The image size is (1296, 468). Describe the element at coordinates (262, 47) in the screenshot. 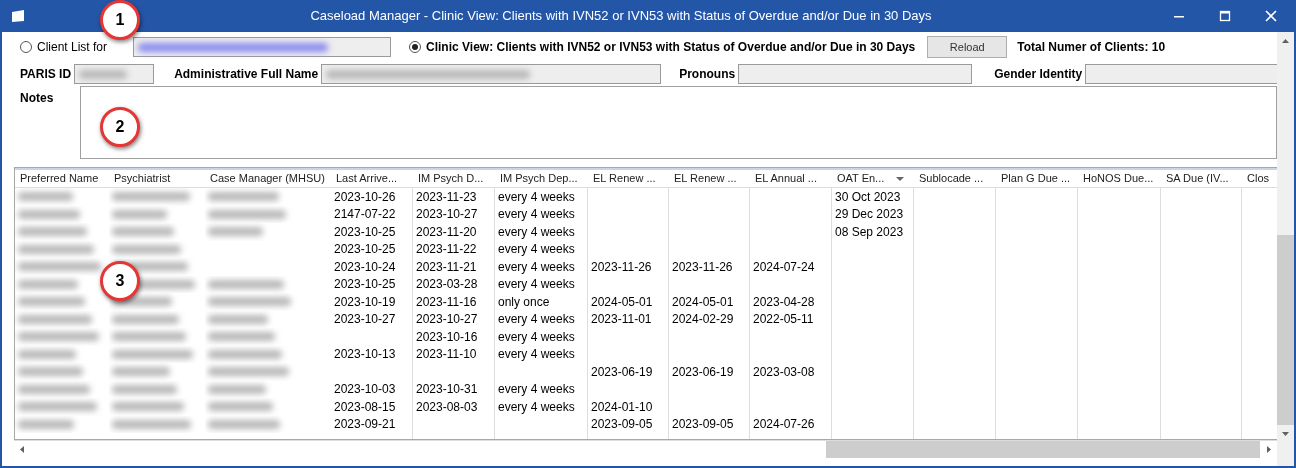

I see `client-list-field` at that location.